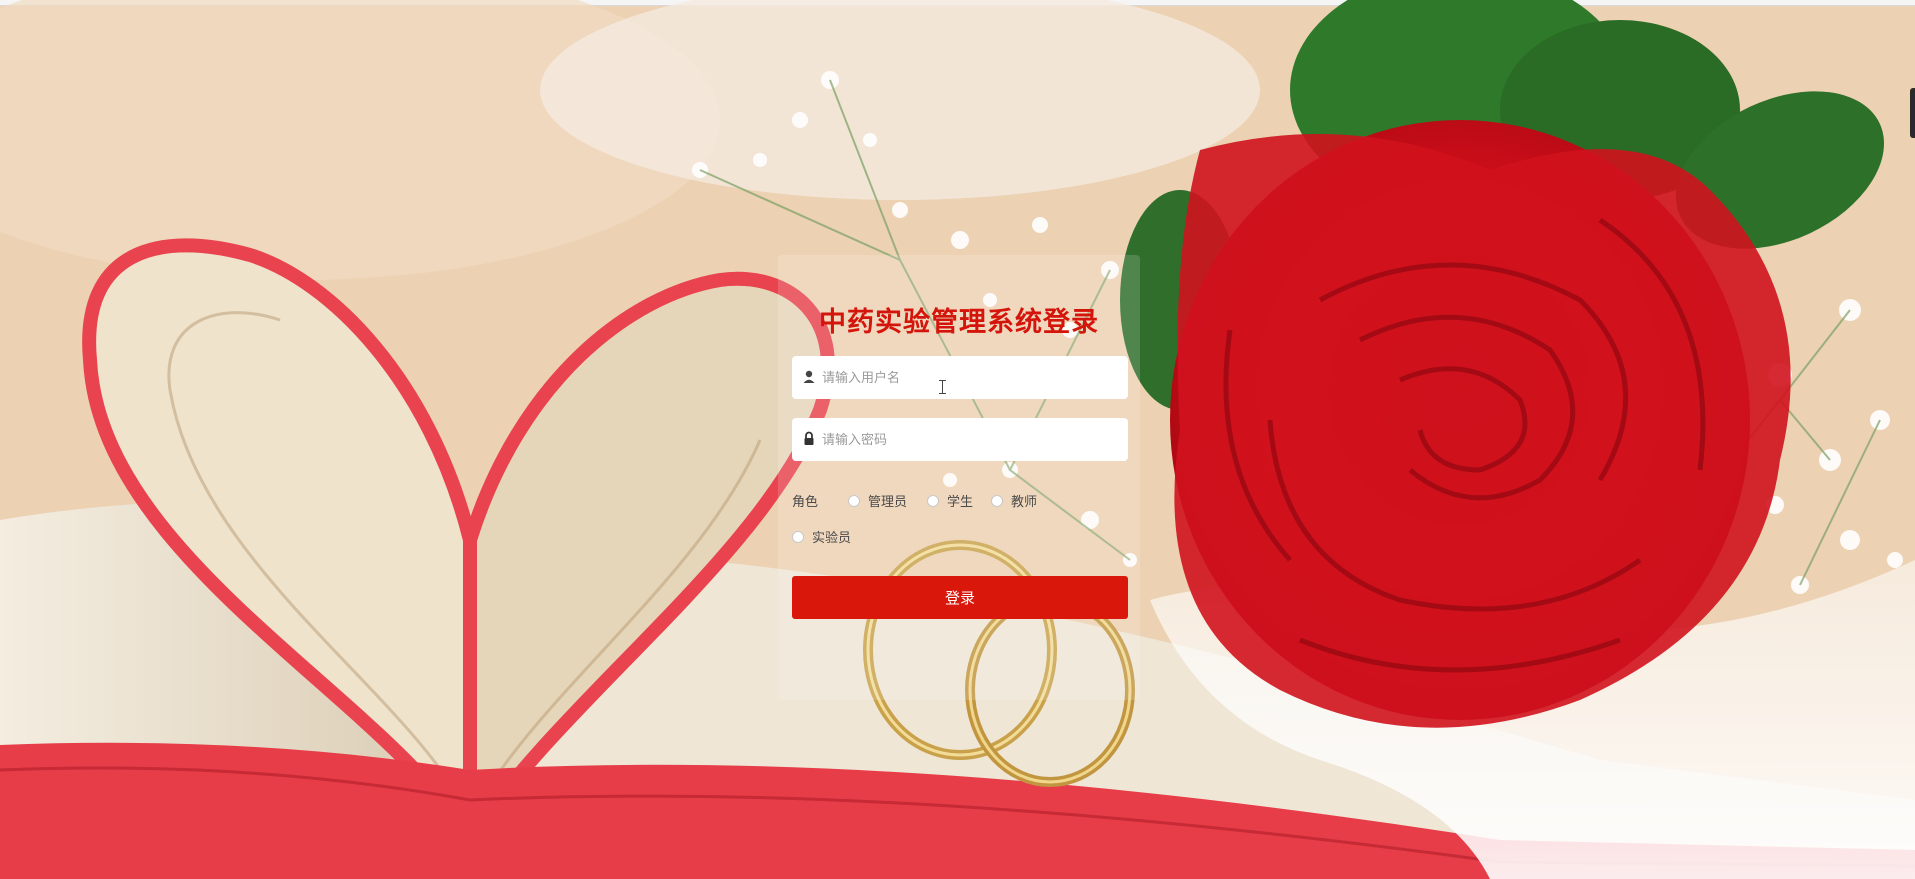 Image resolution: width=1915 pixels, height=879 pixels. What do you see at coordinates (888, 502) in the screenshot?
I see `role-admin-label: 管理员` at bounding box center [888, 502].